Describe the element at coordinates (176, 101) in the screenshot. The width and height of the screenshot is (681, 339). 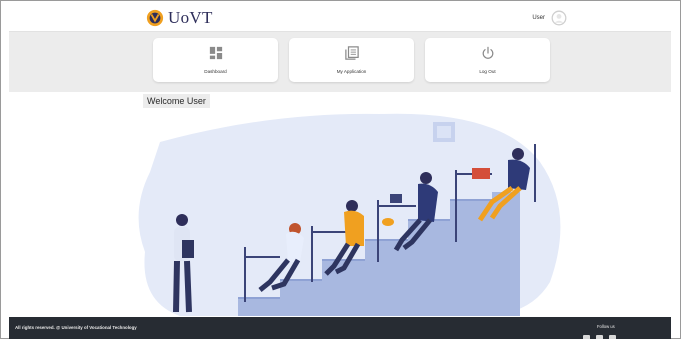
I see `welcome-message: Welcome User` at that location.